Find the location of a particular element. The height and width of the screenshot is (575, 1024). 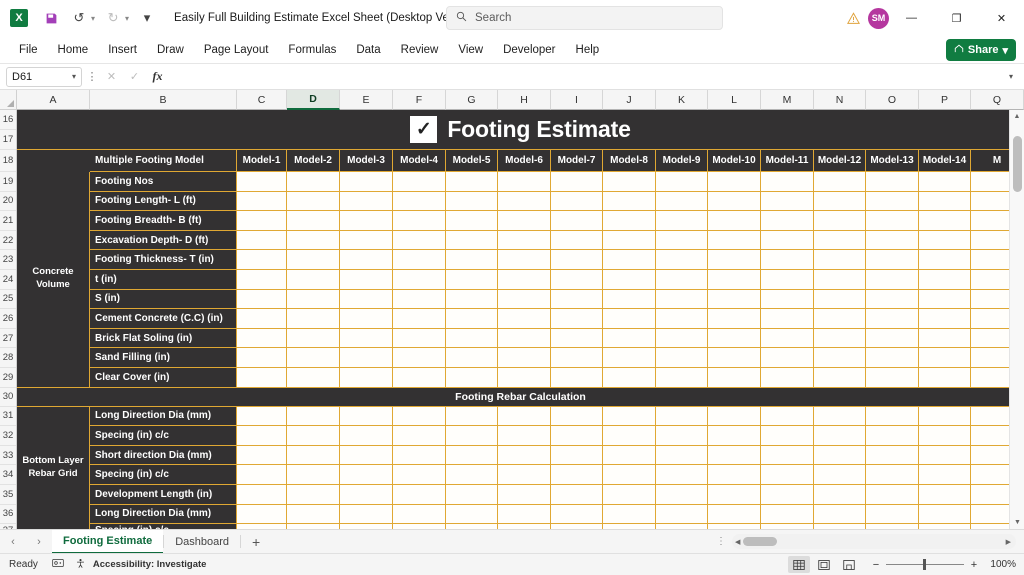

row-header-34: 34 is located at coordinates (8, 475).